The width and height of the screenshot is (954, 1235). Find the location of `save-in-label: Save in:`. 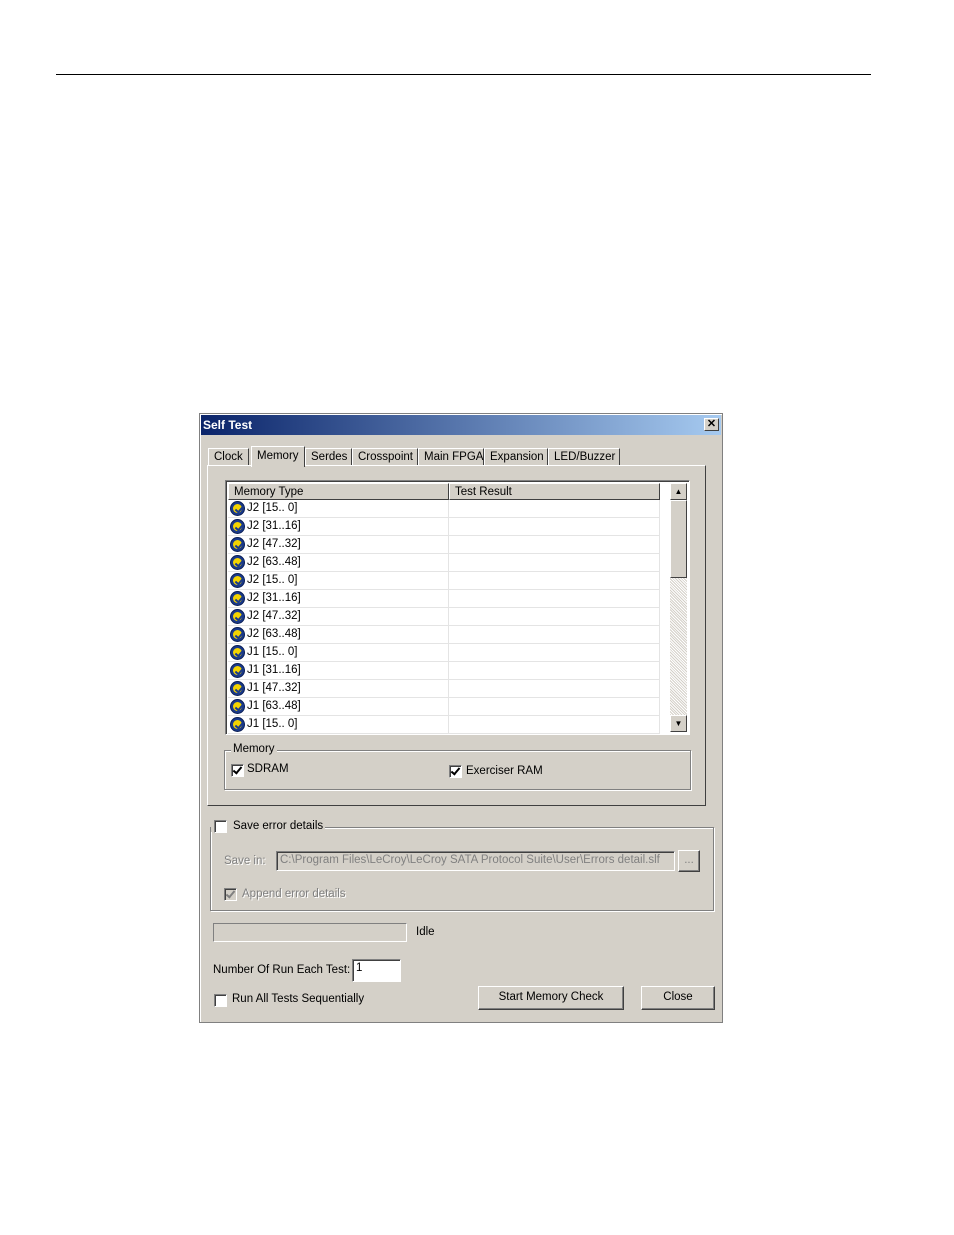

save-in-label: Save in: is located at coordinates (245, 861).